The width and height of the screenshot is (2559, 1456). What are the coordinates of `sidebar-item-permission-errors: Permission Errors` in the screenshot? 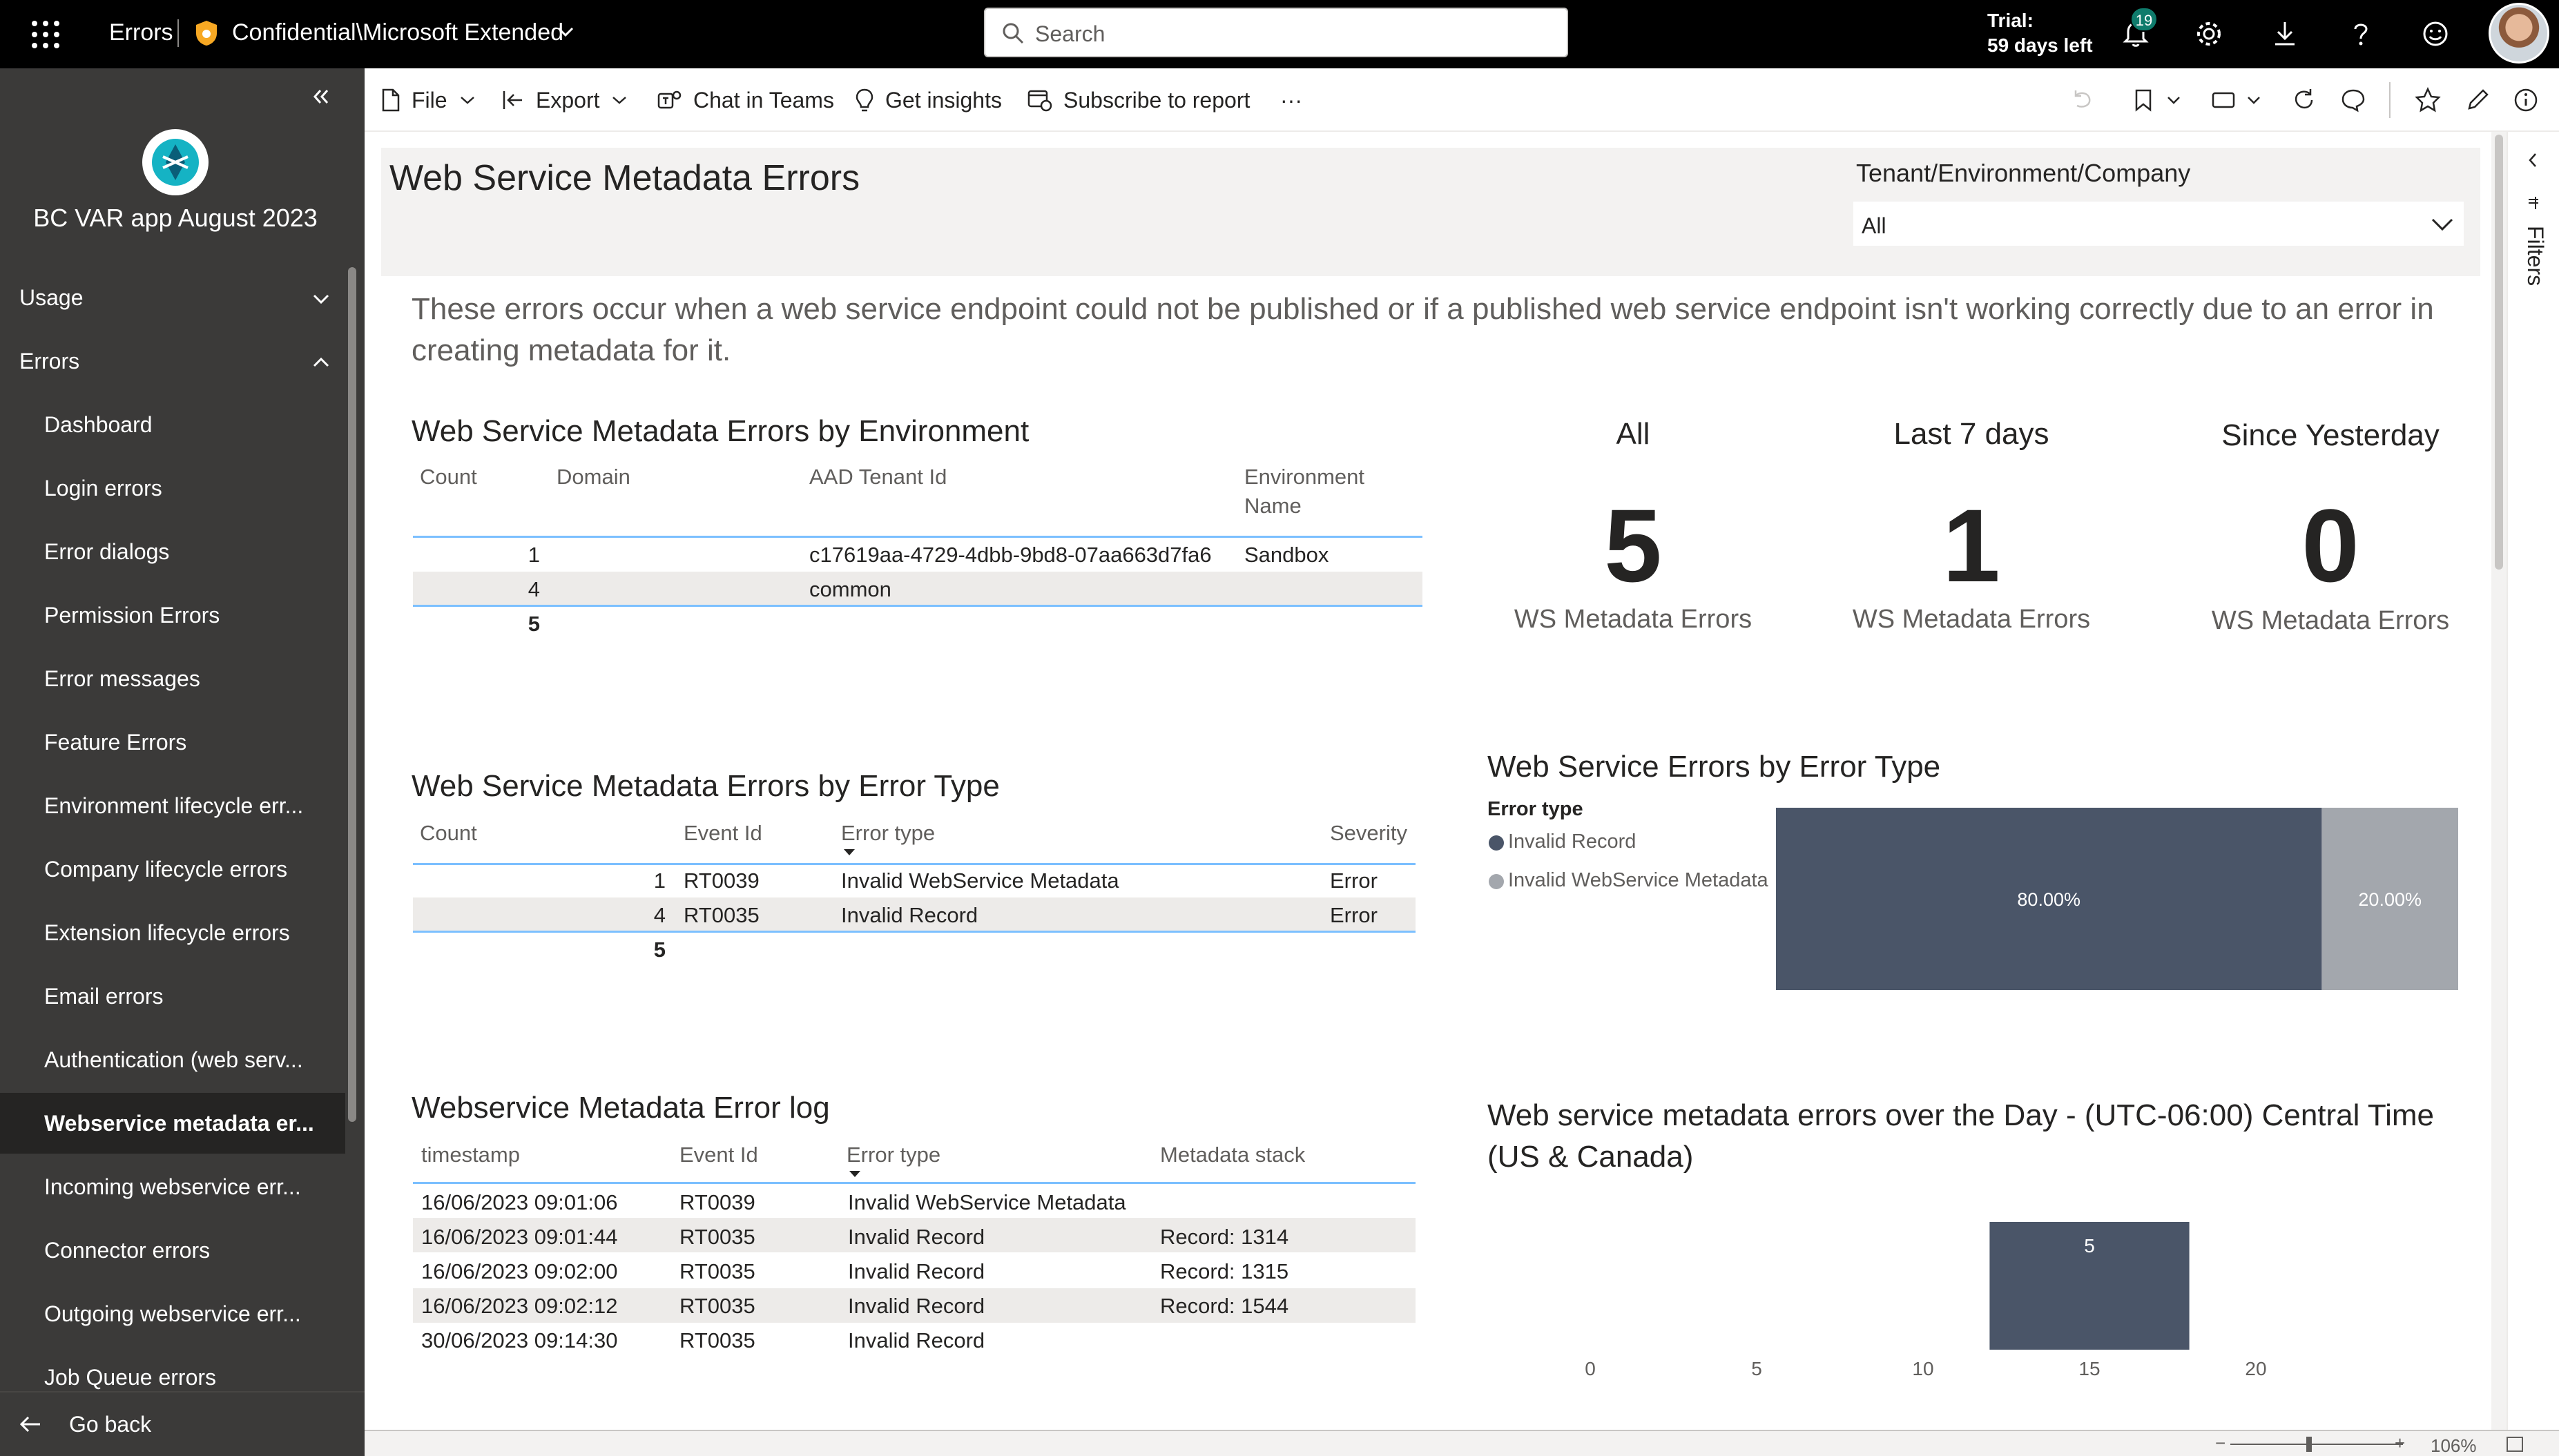 It's located at (172, 615).